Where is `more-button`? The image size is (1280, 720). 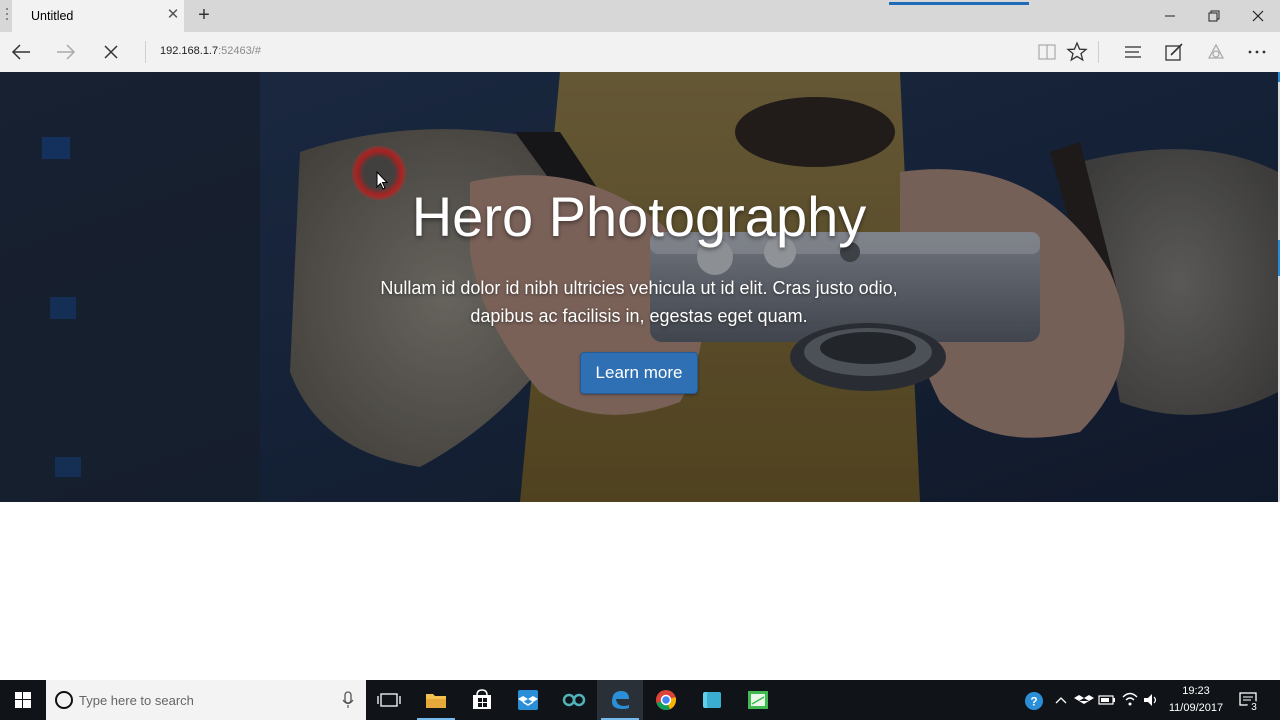 more-button is located at coordinates (1257, 52).